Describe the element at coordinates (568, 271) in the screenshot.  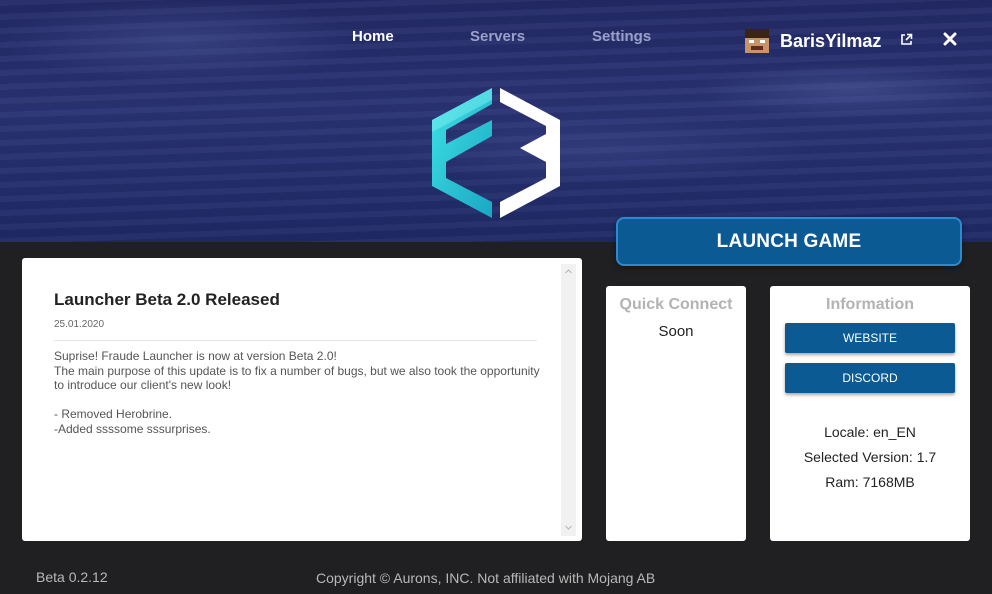
I see `chevron-up-icon` at that location.